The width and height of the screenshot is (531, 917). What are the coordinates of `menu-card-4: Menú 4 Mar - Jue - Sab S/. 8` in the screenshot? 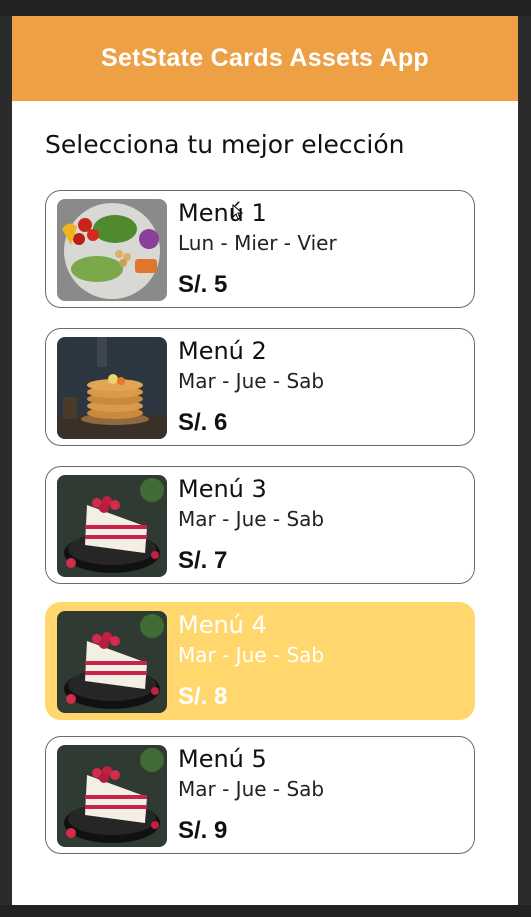 It's located at (260, 661).